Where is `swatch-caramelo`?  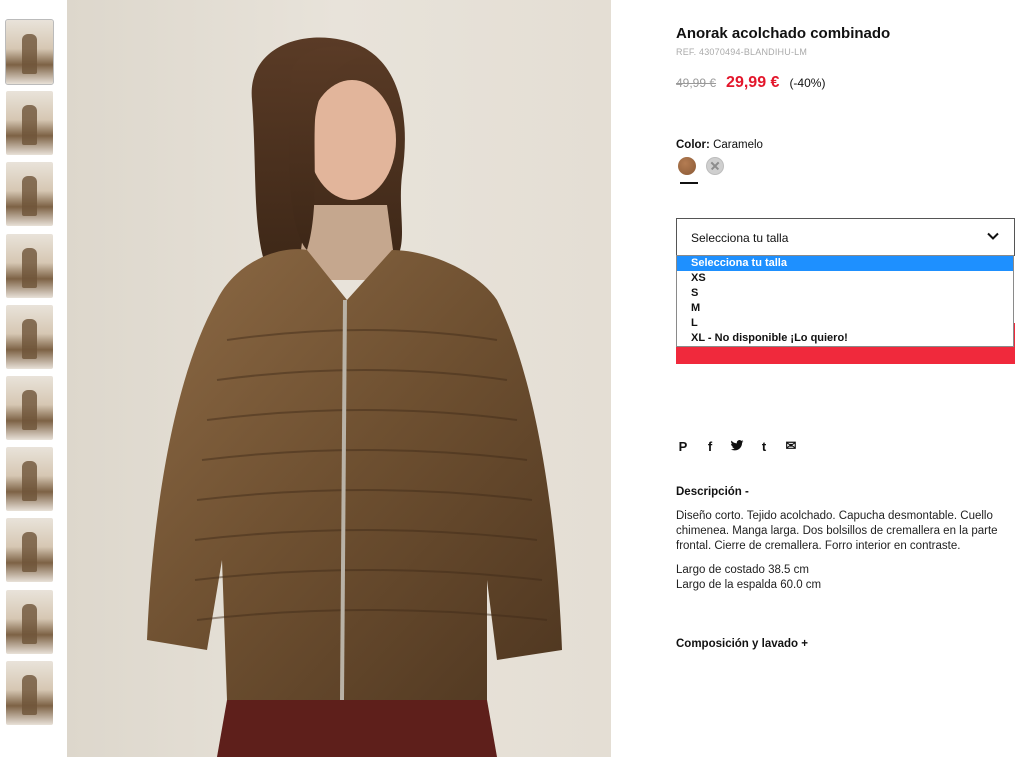
swatch-caramelo is located at coordinates (687, 166).